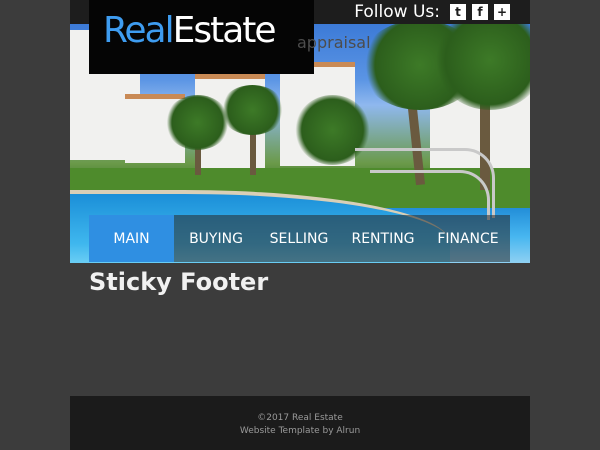 Image resolution: width=600 pixels, height=450 pixels. Describe the element at coordinates (430, 195) in the screenshot. I see `pool-rail` at that location.